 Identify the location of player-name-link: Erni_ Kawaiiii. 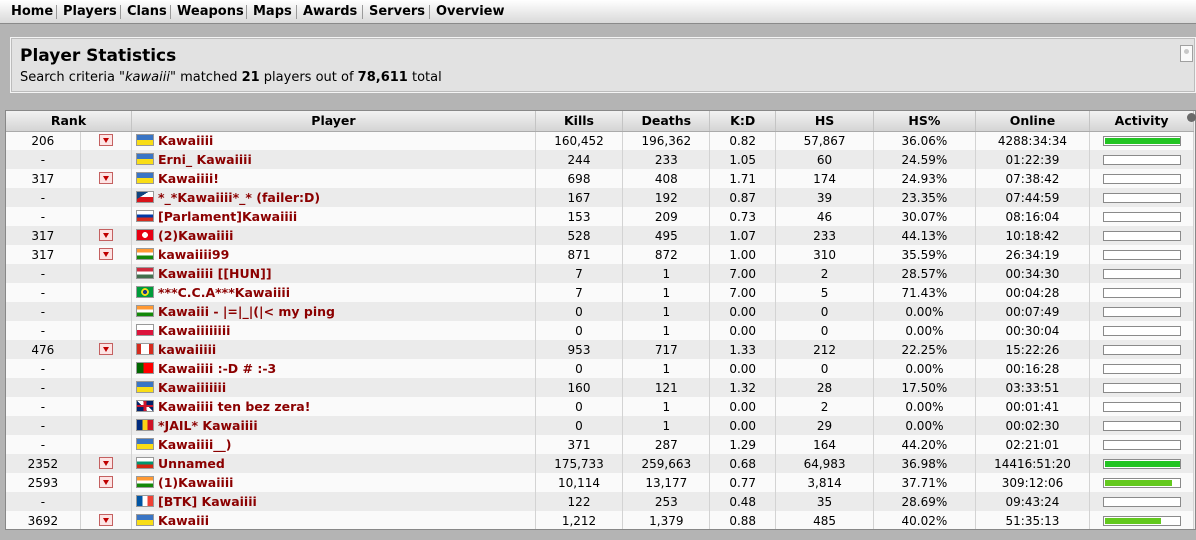
(205, 159).